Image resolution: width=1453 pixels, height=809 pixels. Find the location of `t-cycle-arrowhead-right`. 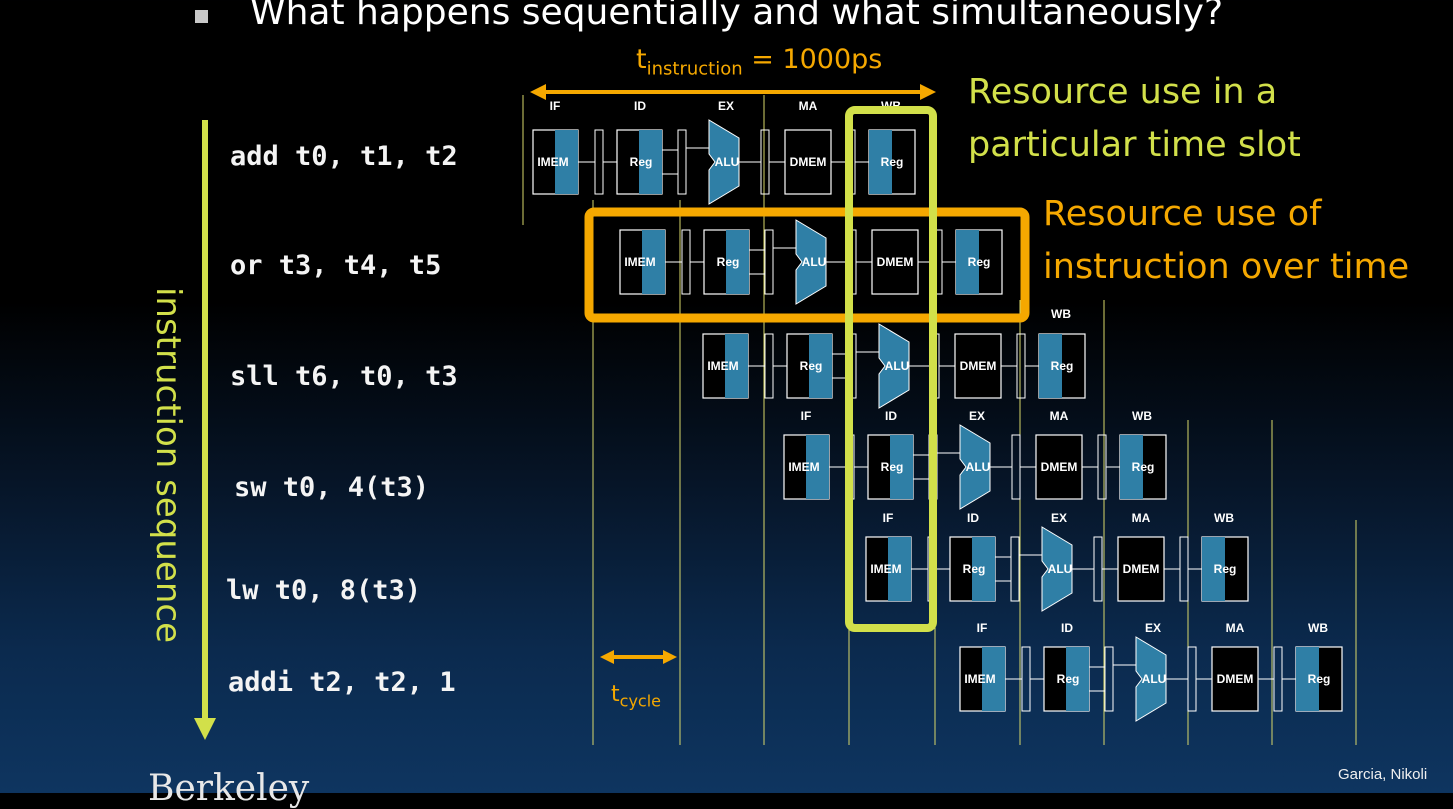

t-cycle-arrowhead-right is located at coordinates (670, 657).